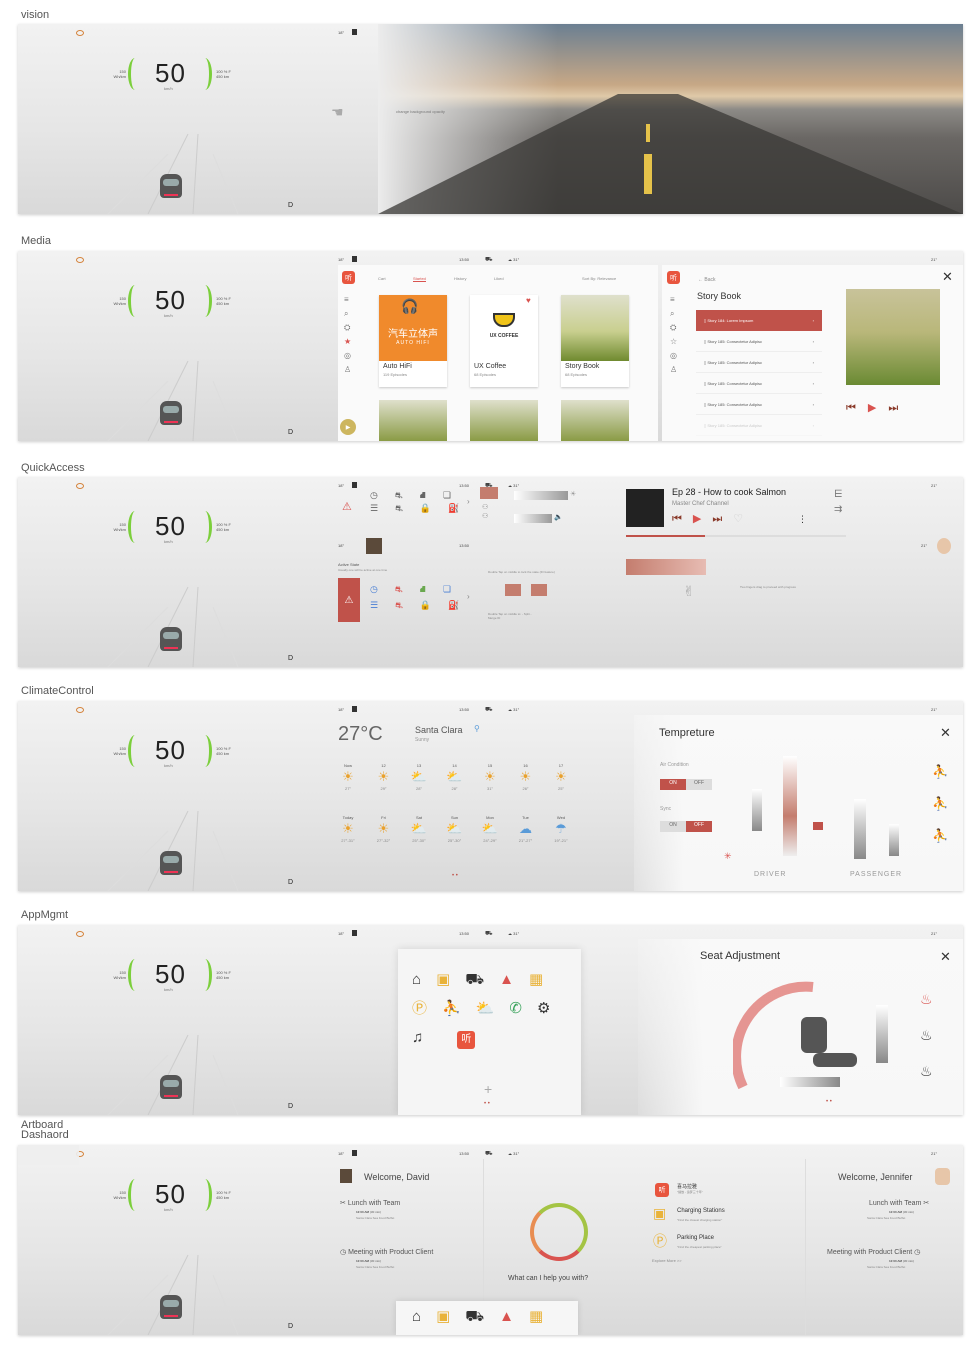  What do you see at coordinates (348, 427) in the screenshot?
I see `mini-player-icon: ▶` at bounding box center [348, 427].